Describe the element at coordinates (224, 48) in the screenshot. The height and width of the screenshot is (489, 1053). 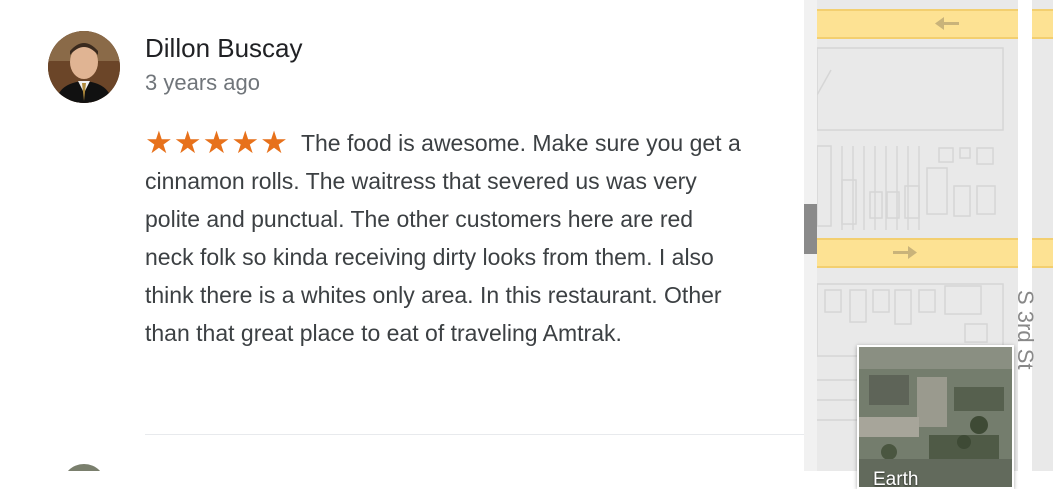
I see `author-name: Dillon Buscay` at that location.